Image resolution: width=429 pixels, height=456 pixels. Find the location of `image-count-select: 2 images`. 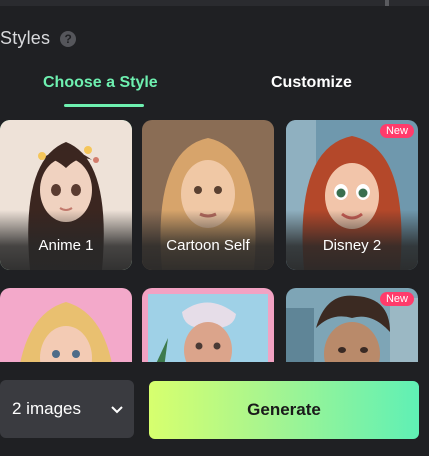

image-count-select: 2 images is located at coordinates (67, 409).